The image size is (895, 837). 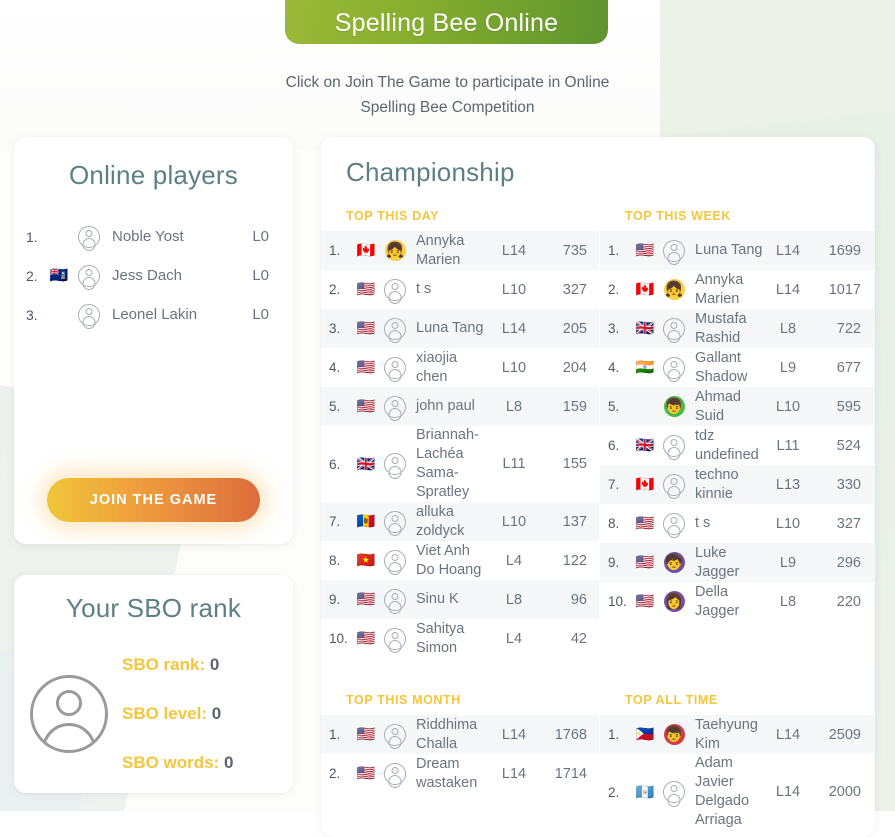 I want to click on online-player-row: 3. Leonel Lakin L0, so click(x=148, y=314).